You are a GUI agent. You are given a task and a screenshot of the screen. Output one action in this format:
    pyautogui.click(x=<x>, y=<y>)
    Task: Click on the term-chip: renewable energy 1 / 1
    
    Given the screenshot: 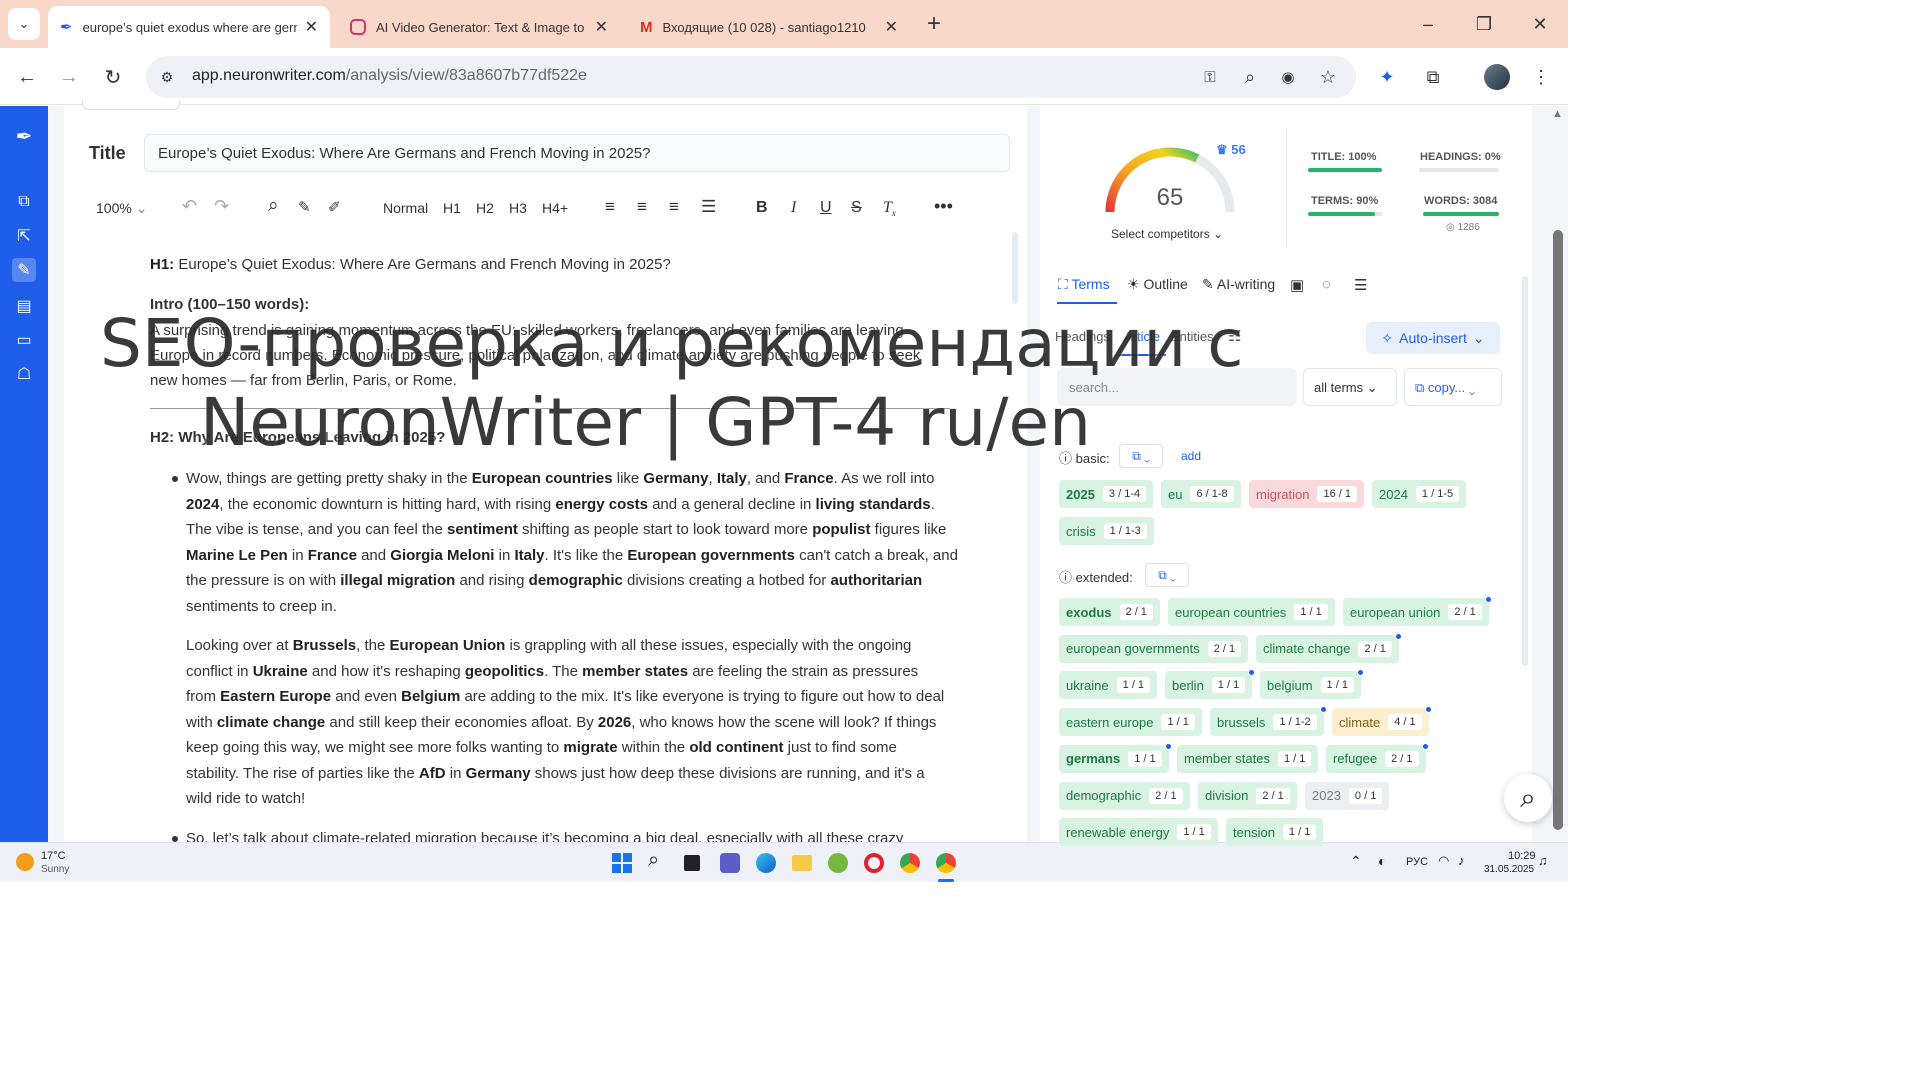 What is the action you would take?
    pyautogui.click(x=1138, y=832)
    